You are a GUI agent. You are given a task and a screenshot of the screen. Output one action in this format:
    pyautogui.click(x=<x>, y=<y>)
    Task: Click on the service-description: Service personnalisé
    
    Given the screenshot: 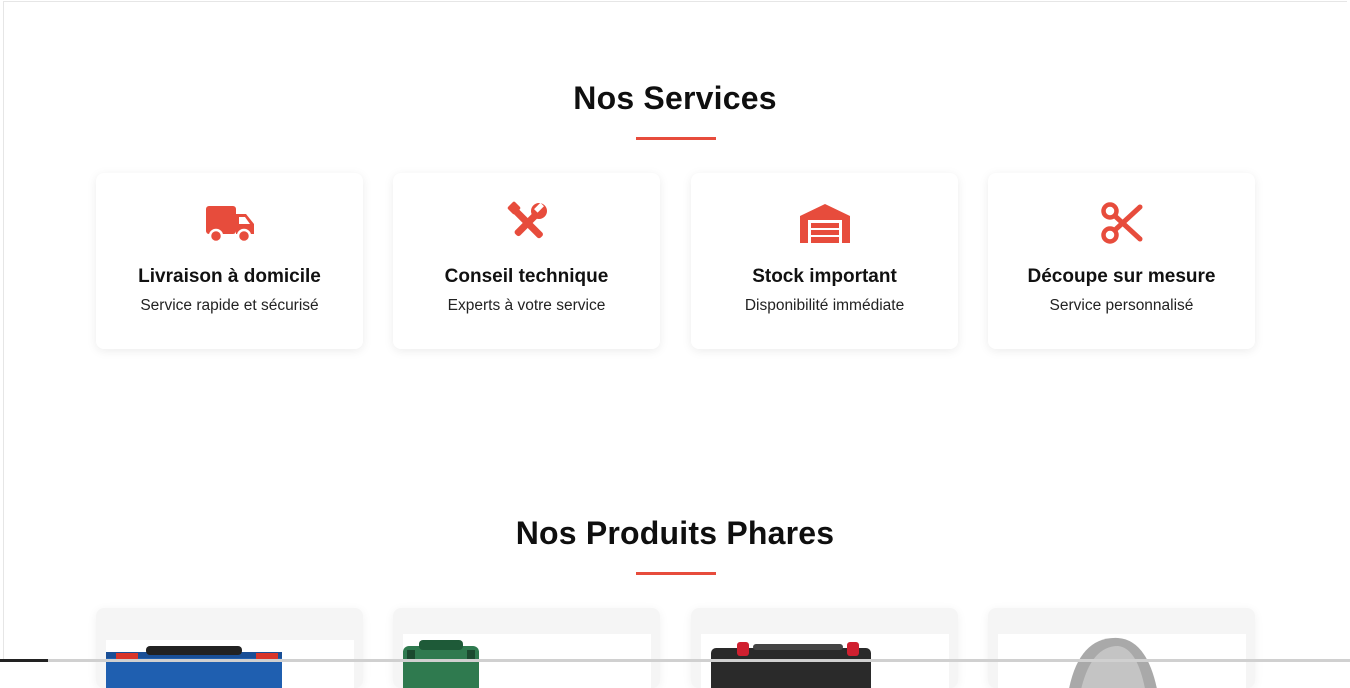 What is the action you would take?
    pyautogui.click(x=1121, y=305)
    